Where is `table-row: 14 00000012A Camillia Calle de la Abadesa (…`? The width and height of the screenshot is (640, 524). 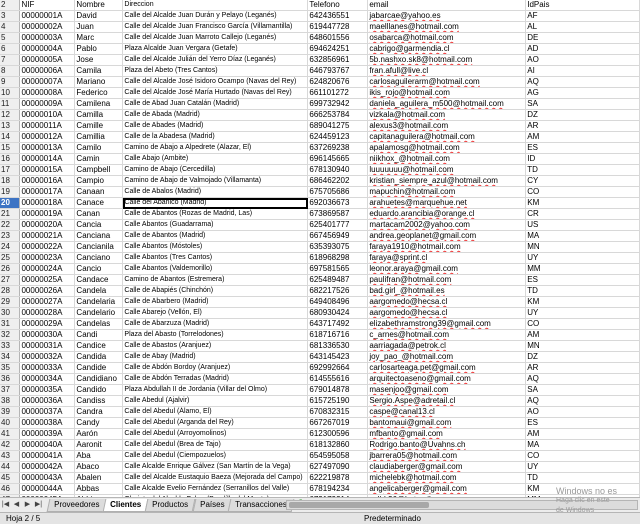
table-row: 14 00000012A Camillia Calle de la Abadesa (… is located at coordinates (320, 137).